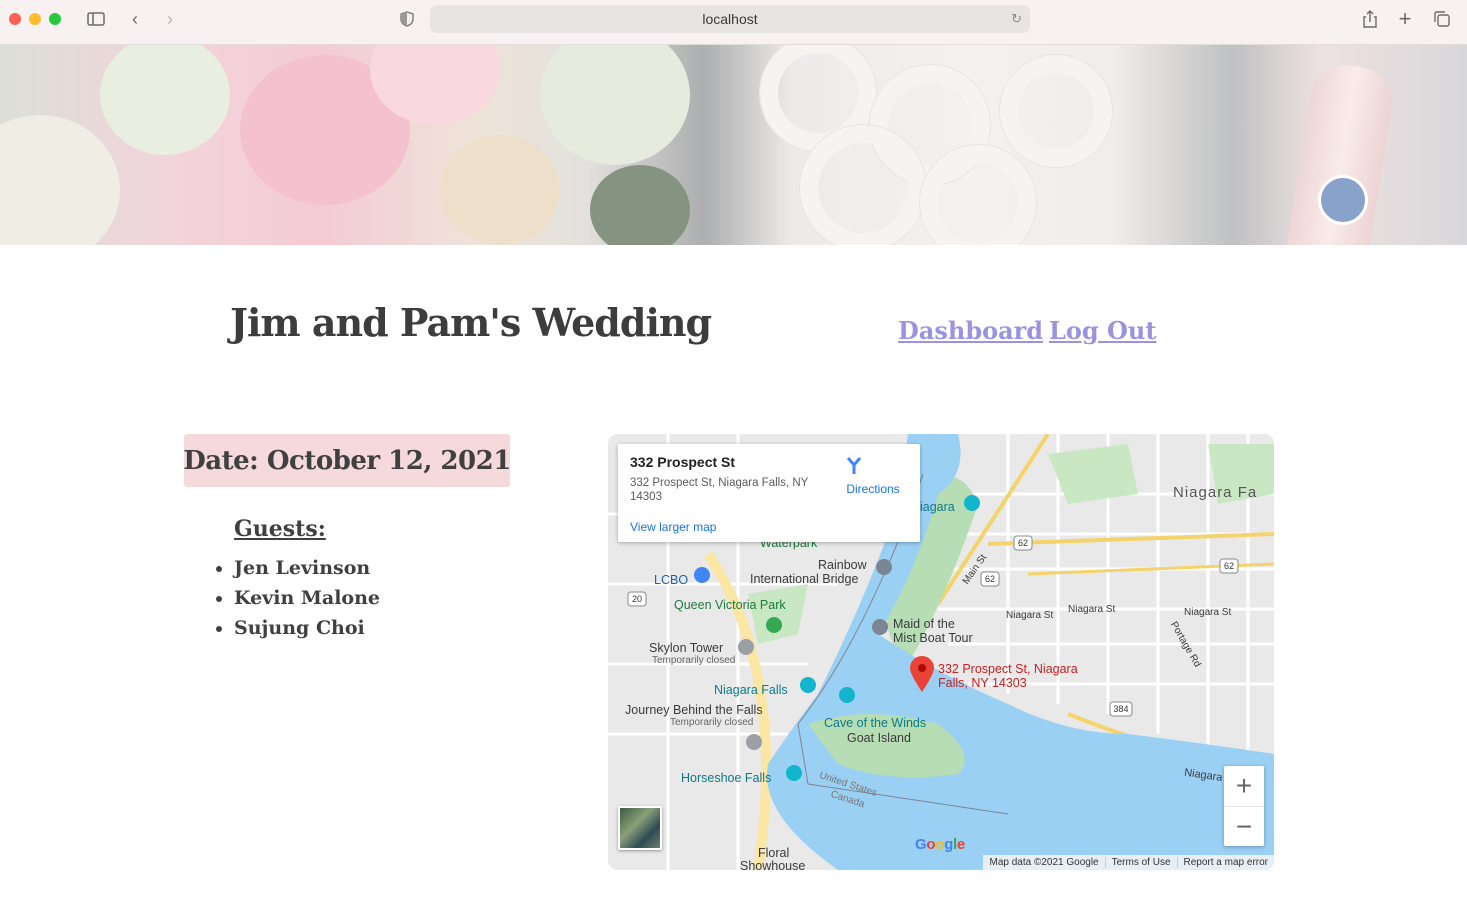 Image resolution: width=1467 pixels, height=920 pixels. I want to click on directions-icon, so click(873, 469).